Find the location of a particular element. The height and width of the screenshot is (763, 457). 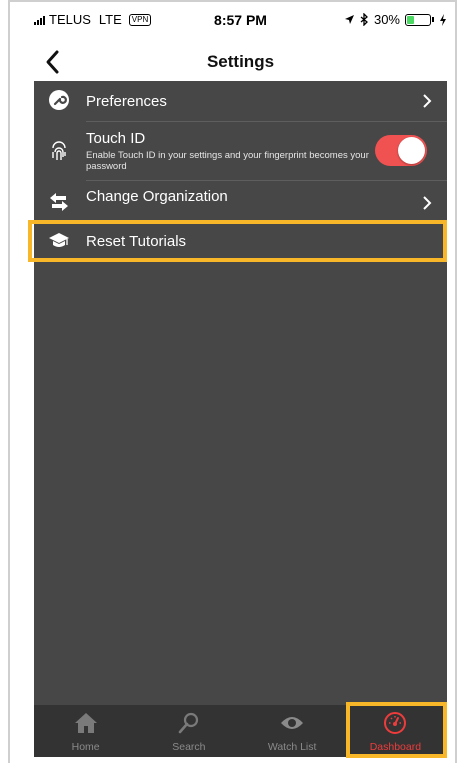

screenshot-frame-left is located at coordinates (9, 381).